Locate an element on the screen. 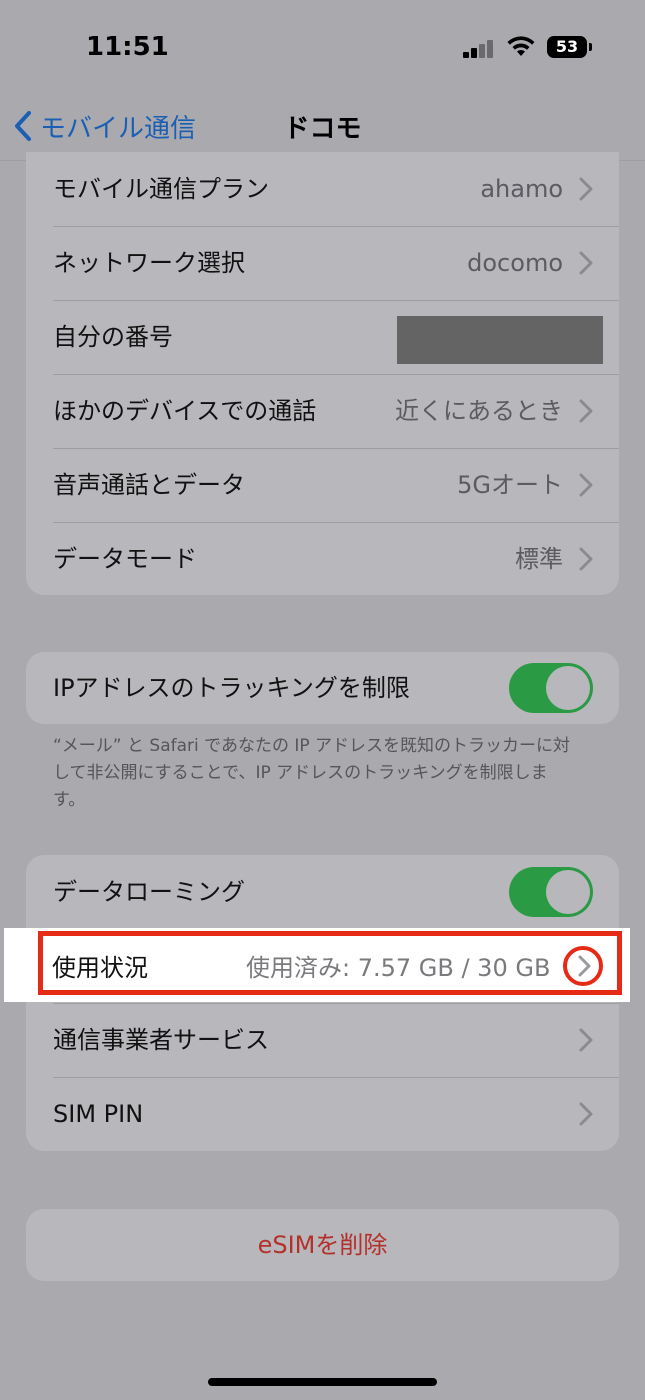 The height and width of the screenshot is (1400, 645). ip-tracking-row: IPアドレスのトラッキングを制限 is located at coordinates (322, 688).